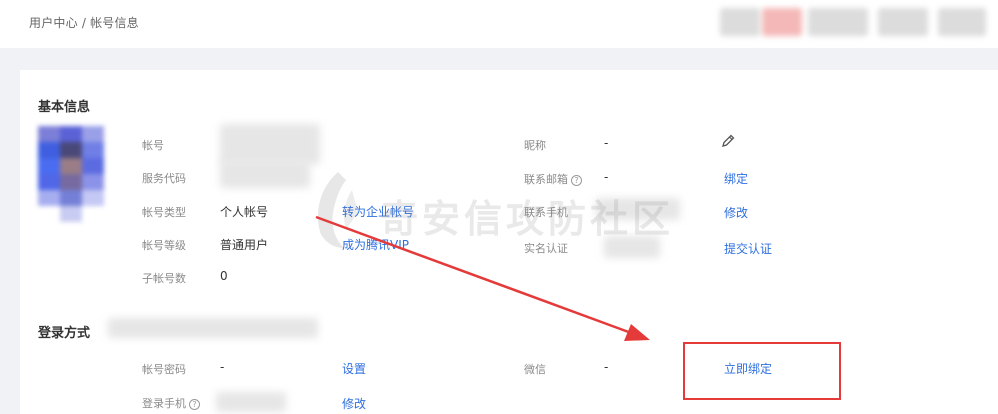  What do you see at coordinates (71, 174) in the screenshot?
I see `avatar` at bounding box center [71, 174].